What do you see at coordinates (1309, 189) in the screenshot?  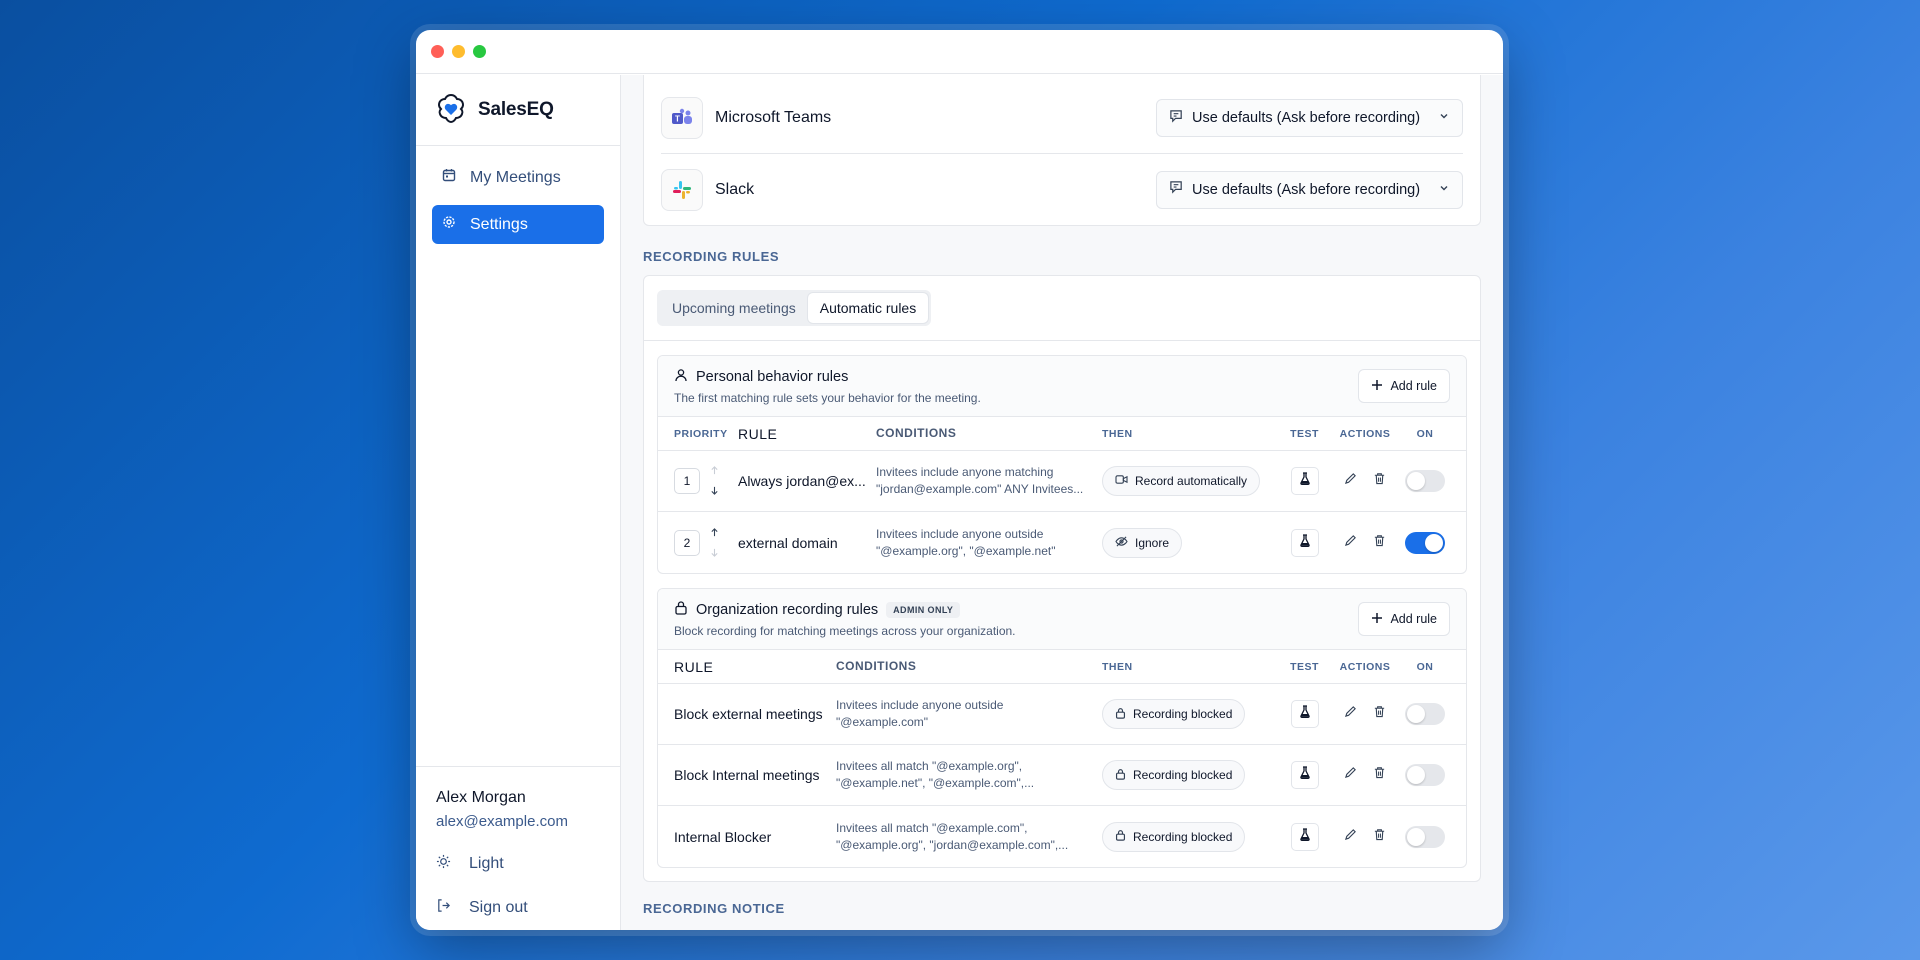 I see `slack-recording-select: Use defaults (Ask before recording)` at bounding box center [1309, 189].